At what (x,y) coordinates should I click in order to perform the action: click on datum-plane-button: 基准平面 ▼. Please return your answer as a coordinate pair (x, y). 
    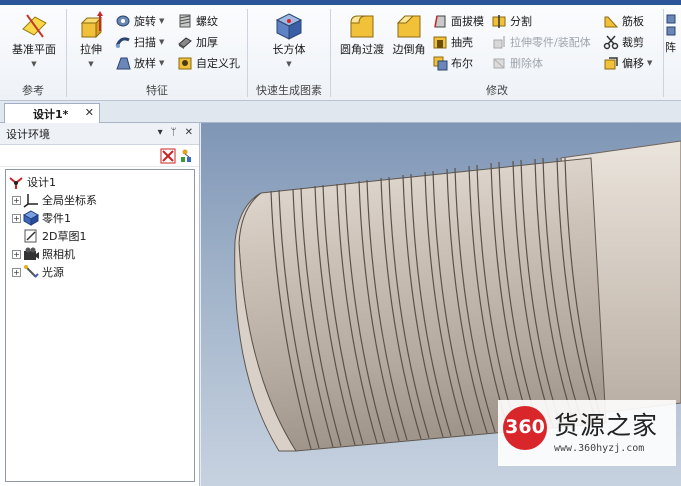
    Looking at the image, I should click on (34, 41).